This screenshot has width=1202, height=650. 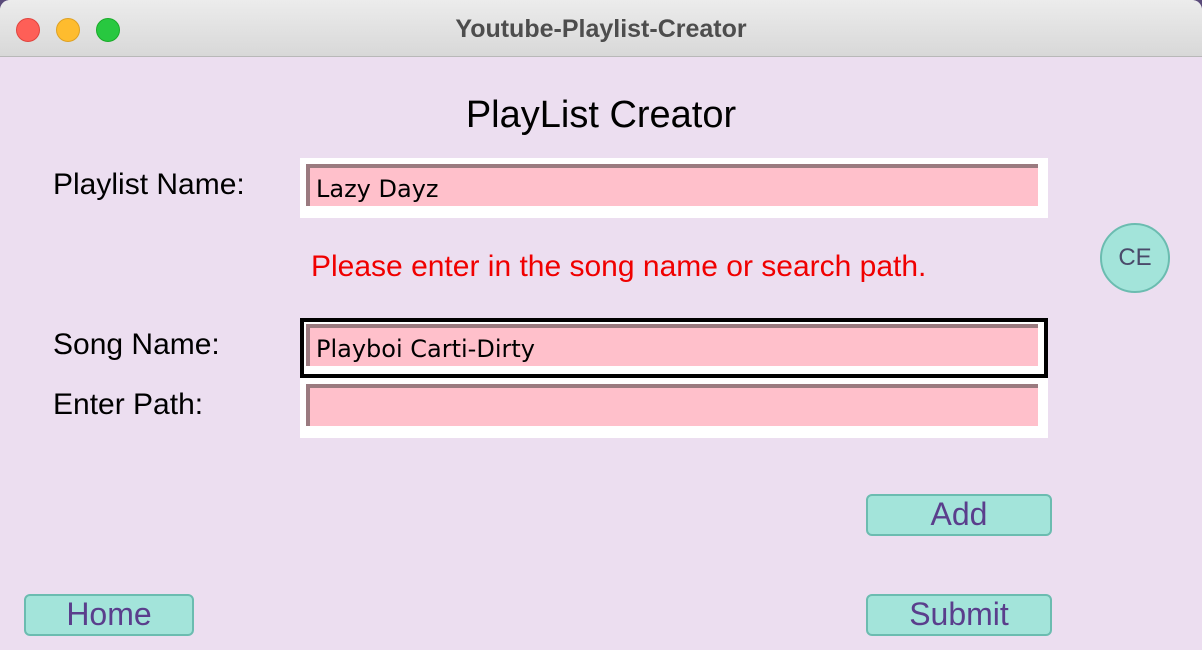 What do you see at coordinates (128, 404) in the screenshot?
I see `enter-path-label: Enter Path:` at bounding box center [128, 404].